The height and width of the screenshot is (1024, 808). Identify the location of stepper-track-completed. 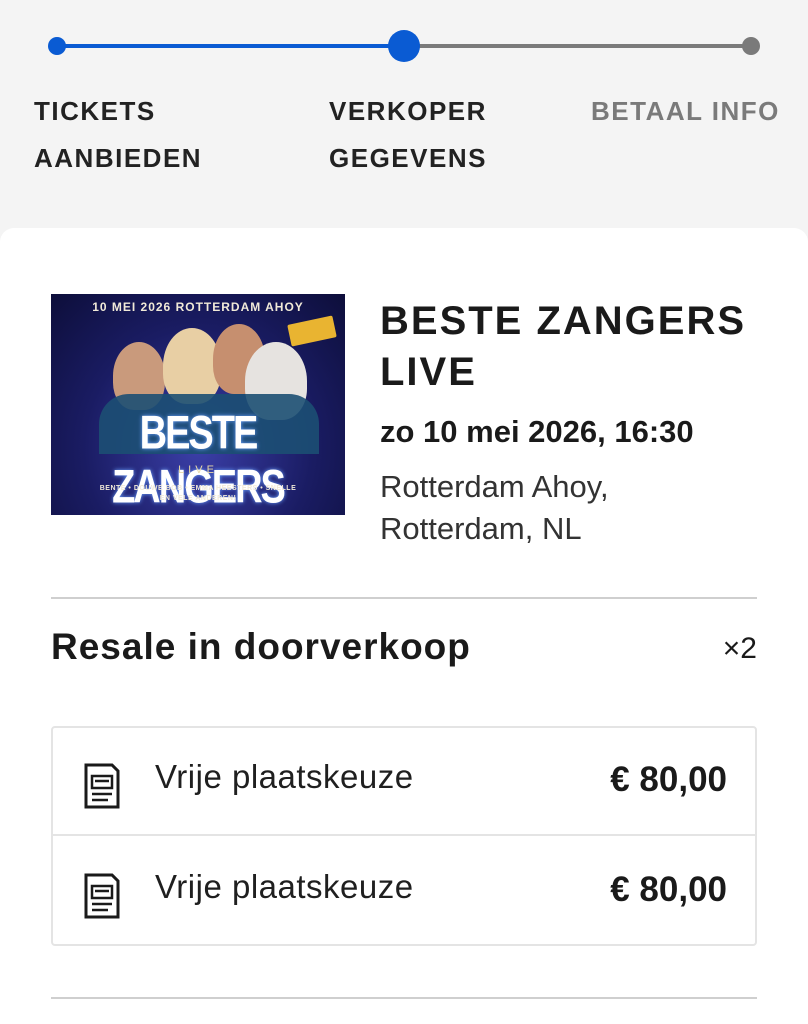
(231, 46).